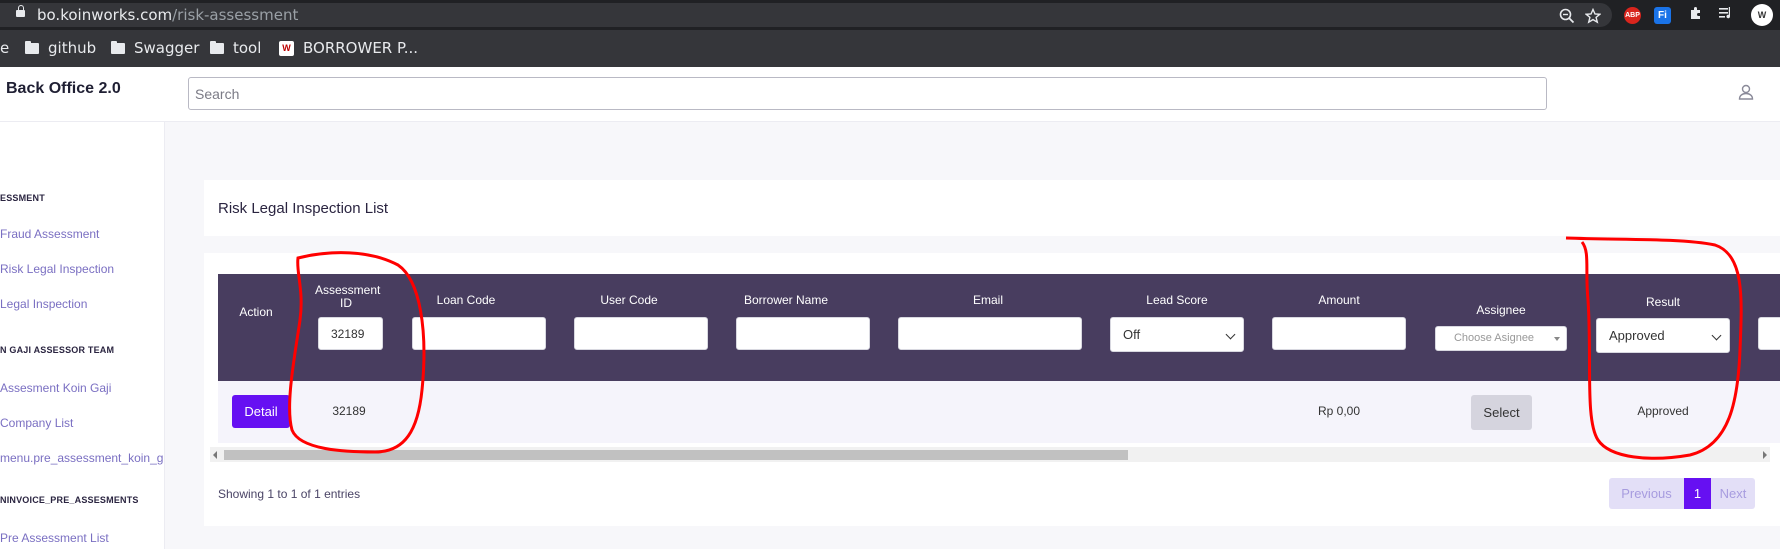 The height and width of the screenshot is (549, 1780). What do you see at coordinates (999, 412) in the screenshot?
I see `table-row: Detail 32189 Rp 0,00 Select Approved` at bounding box center [999, 412].